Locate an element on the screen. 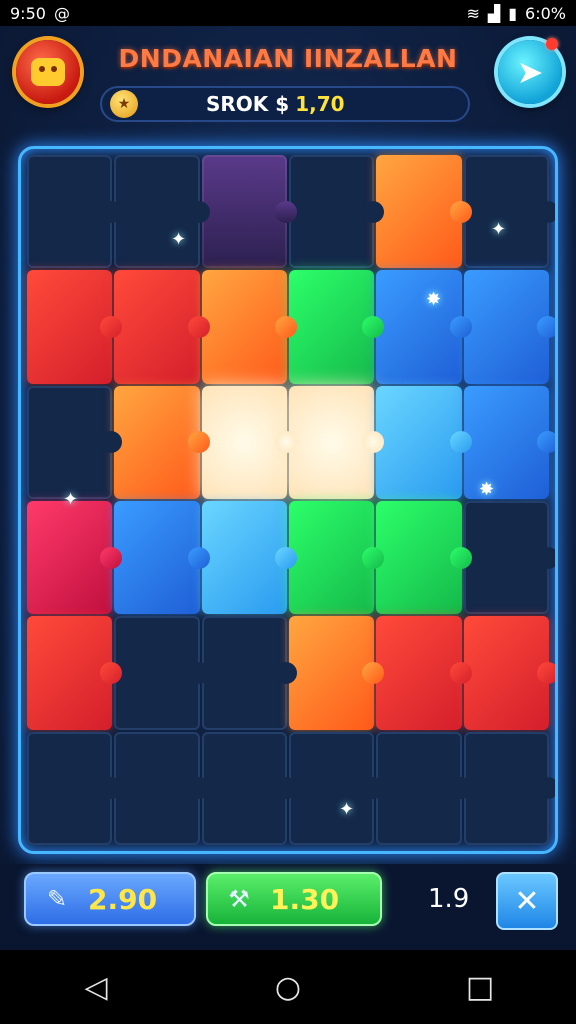 The image size is (576, 1024). hint-button: ✎ 2.90 is located at coordinates (110, 899).